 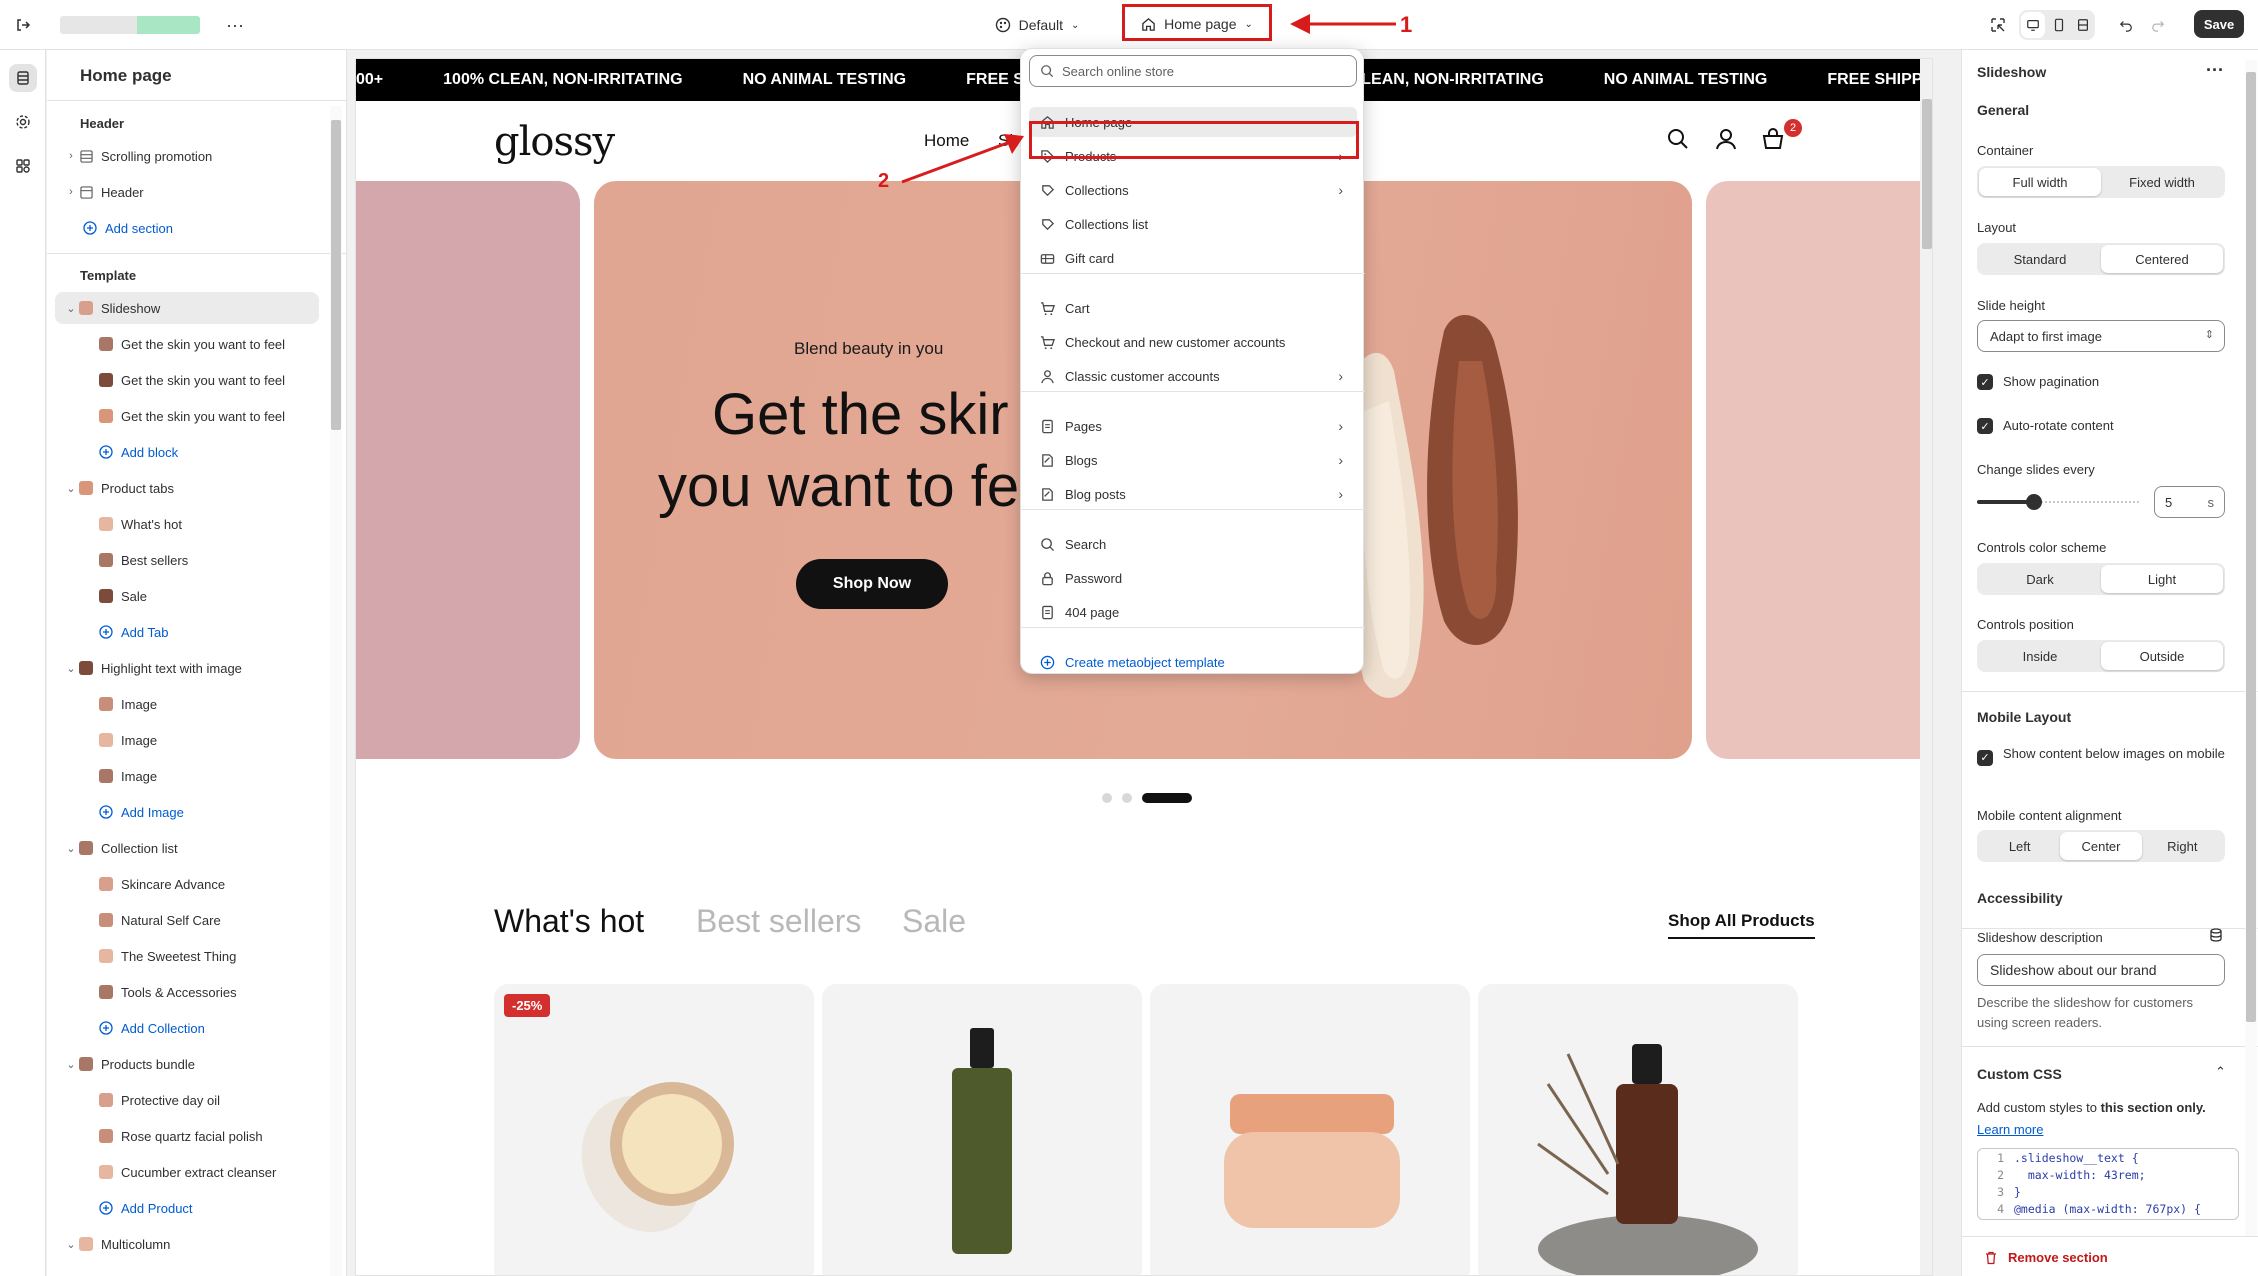 What do you see at coordinates (1037, 25) in the screenshot?
I see `theme-selector: Default ⌄` at bounding box center [1037, 25].